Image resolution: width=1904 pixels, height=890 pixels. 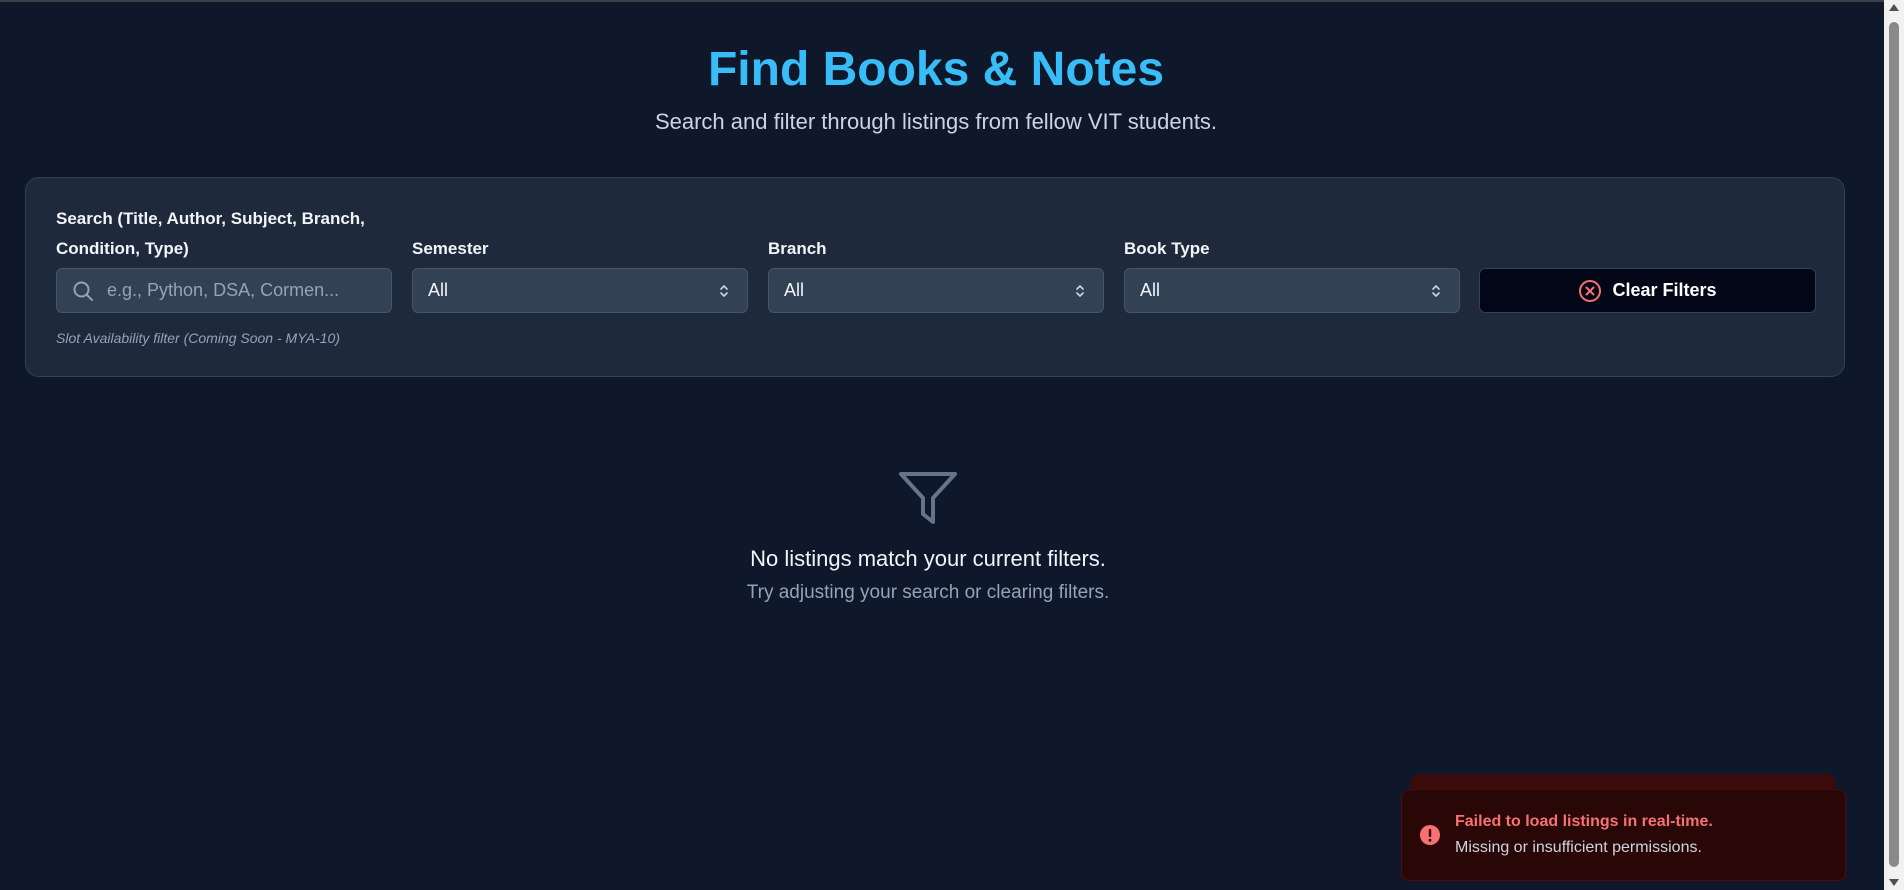 I want to click on clear-filters-label: Clear Filters, so click(x=1664, y=290).